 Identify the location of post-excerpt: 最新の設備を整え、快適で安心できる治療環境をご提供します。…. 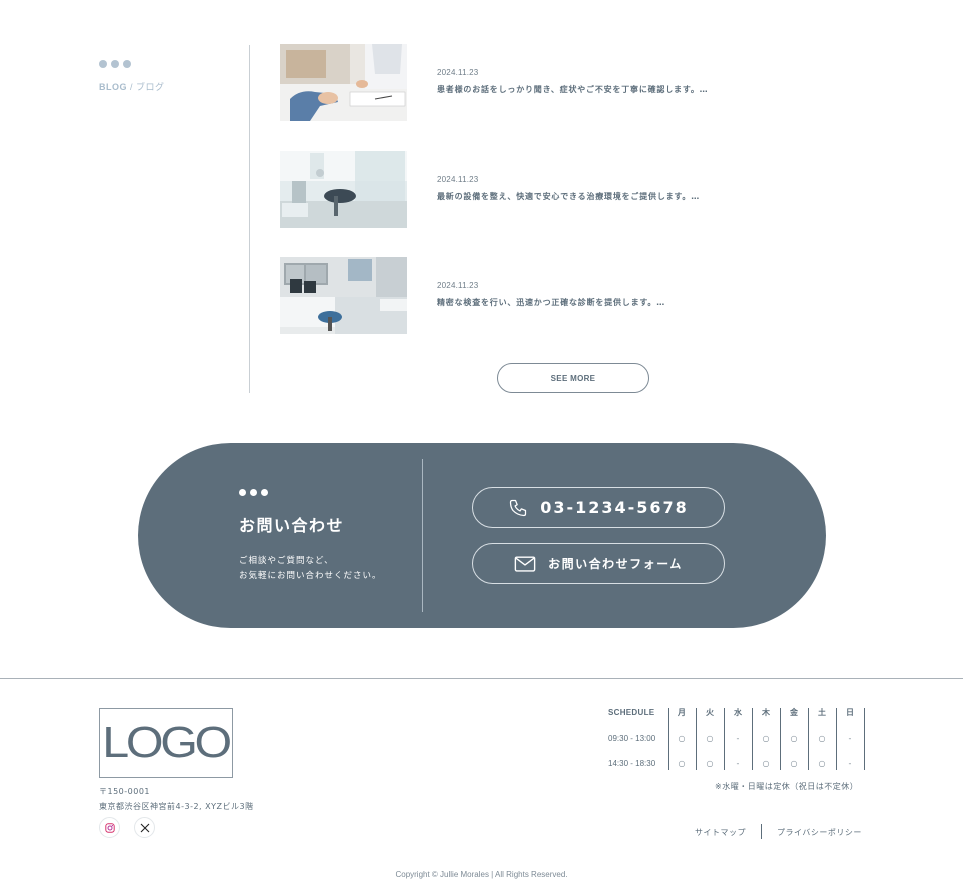
(568, 196).